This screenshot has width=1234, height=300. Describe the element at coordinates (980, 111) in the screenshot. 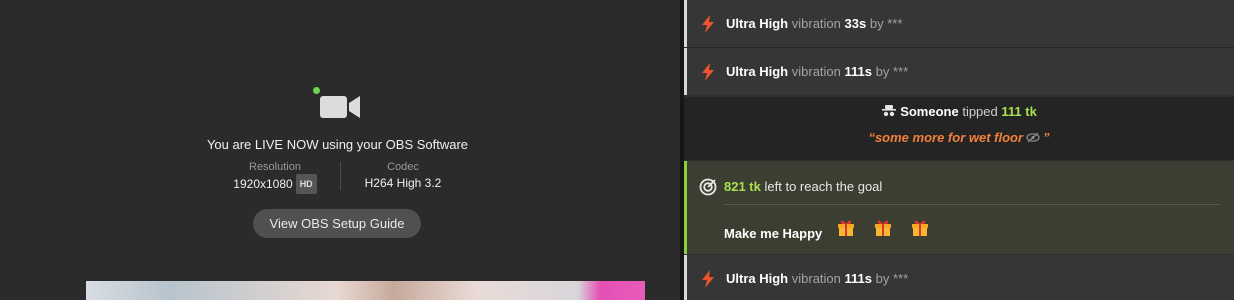

I see `tip-verb: tipped` at that location.